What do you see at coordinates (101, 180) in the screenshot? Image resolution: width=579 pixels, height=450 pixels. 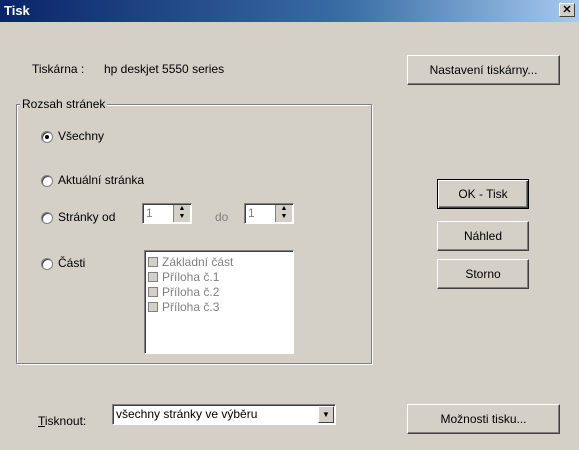 I see `radio-current-page-label: Aktuální stránka` at bounding box center [101, 180].